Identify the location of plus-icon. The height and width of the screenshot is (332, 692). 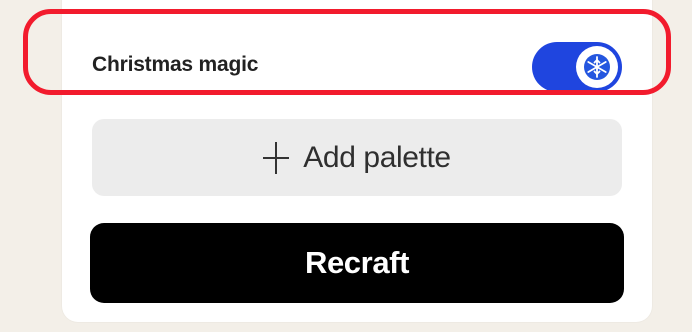
(276, 157).